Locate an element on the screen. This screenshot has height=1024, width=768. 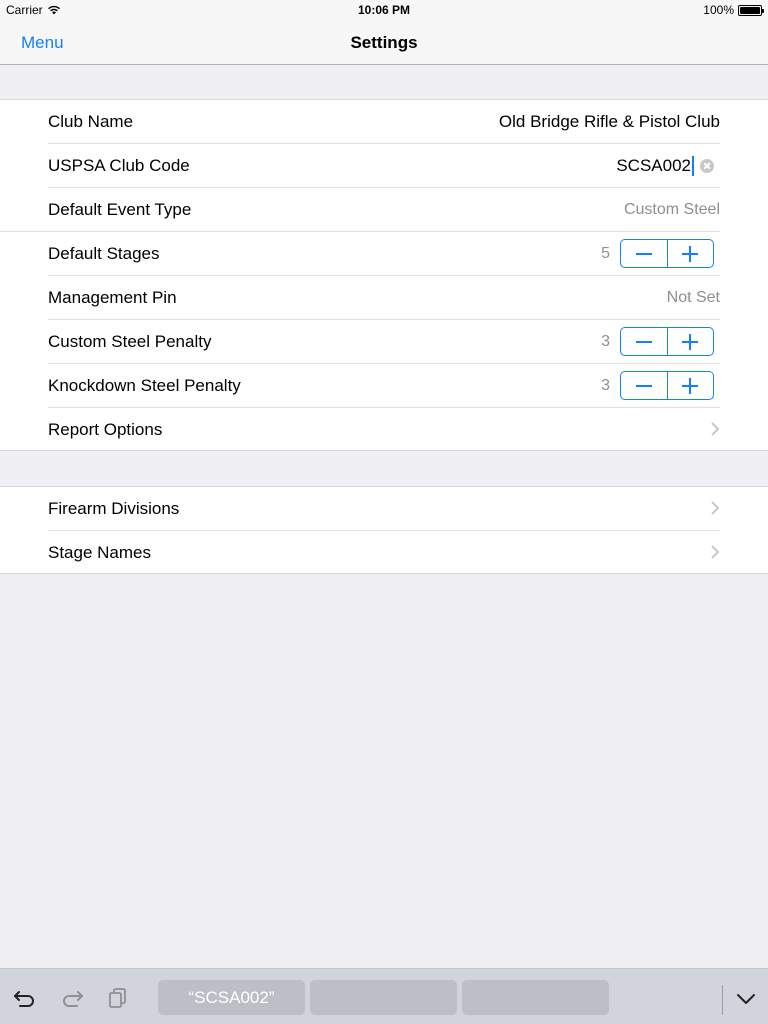
keyboard-shortcut-bar: “SCSA002” is located at coordinates (384, 996).